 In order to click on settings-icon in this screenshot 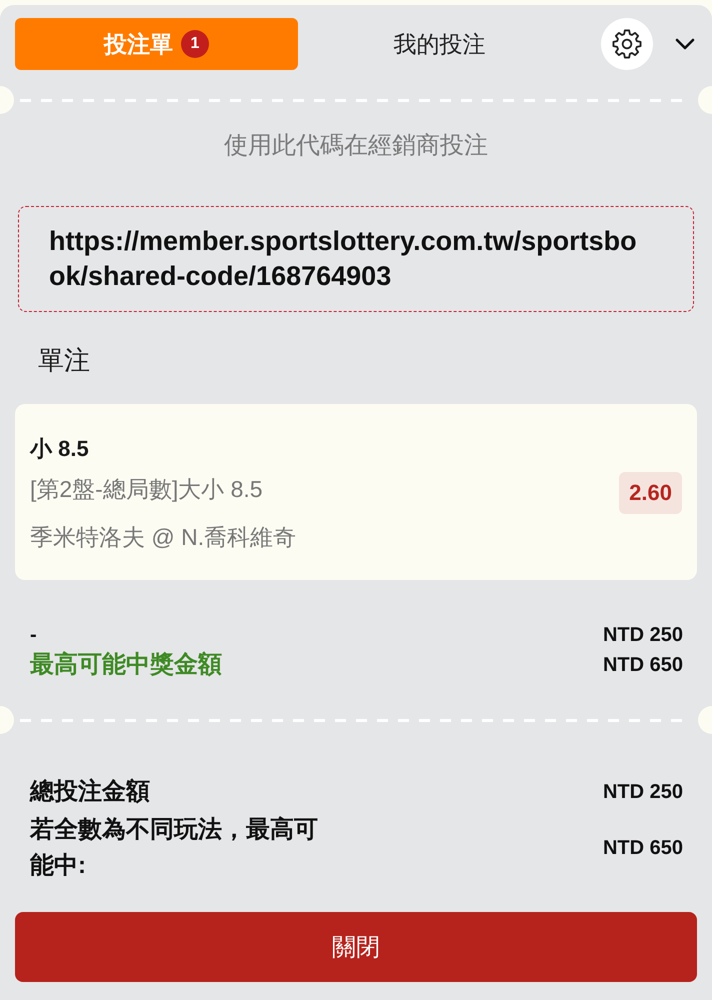, I will do `click(627, 44)`.